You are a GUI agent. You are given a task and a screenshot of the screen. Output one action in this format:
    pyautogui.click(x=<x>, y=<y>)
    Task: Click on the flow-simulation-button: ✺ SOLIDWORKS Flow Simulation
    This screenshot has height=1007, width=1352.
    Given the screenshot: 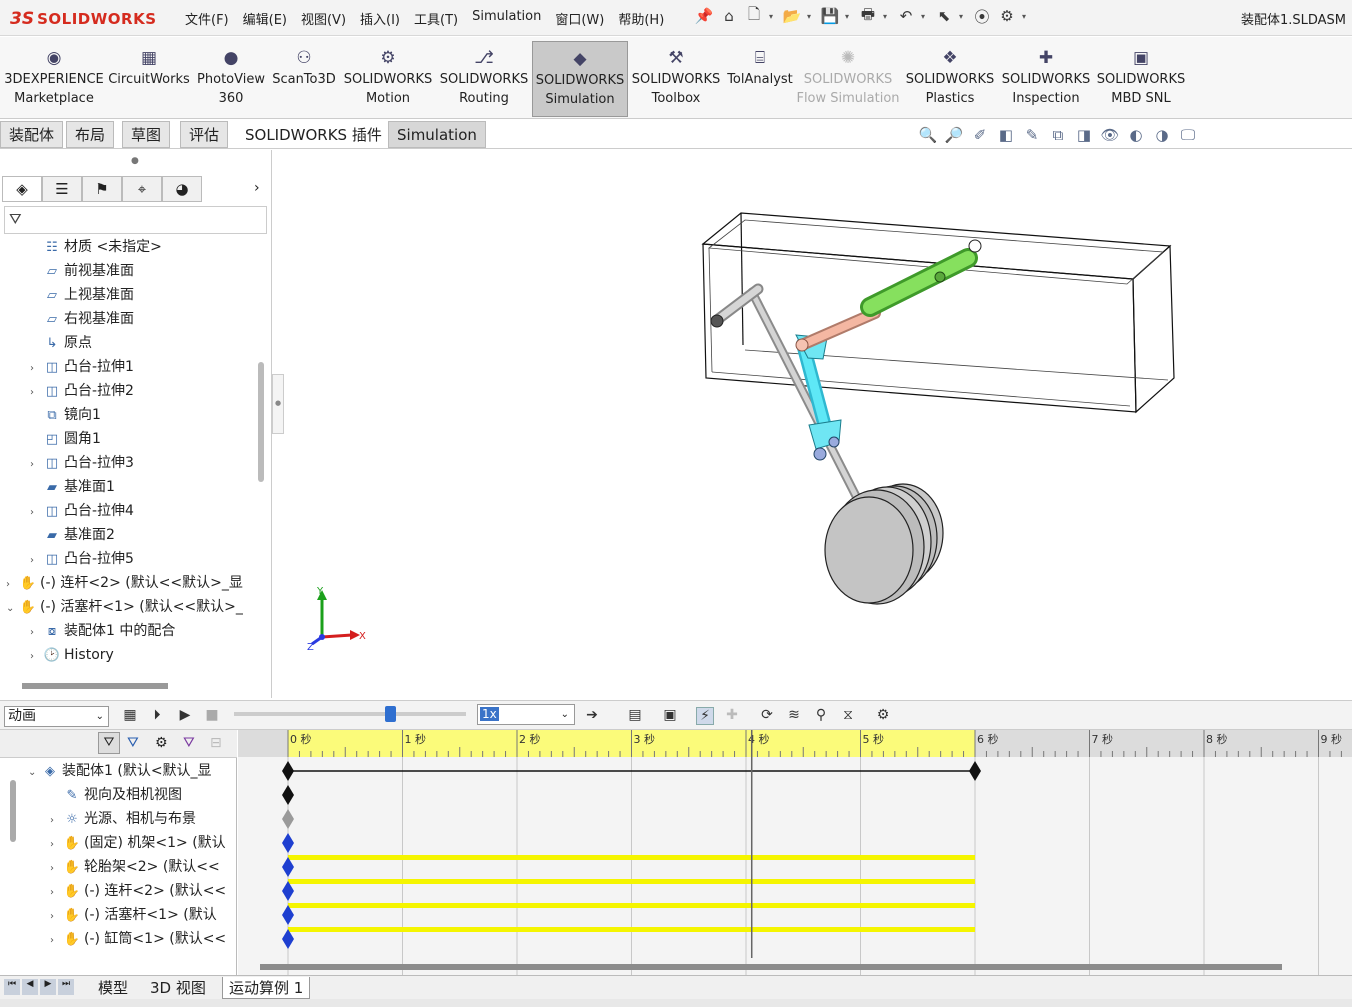 What is the action you would take?
    pyautogui.click(x=848, y=79)
    